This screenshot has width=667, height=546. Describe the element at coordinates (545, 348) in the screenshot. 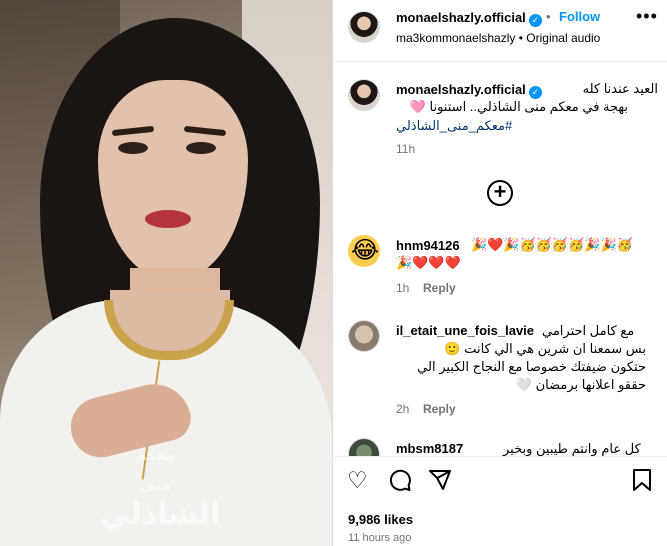

I see `comment-text: بس سمعنا ان شرين هي الي كانت 🙂` at that location.